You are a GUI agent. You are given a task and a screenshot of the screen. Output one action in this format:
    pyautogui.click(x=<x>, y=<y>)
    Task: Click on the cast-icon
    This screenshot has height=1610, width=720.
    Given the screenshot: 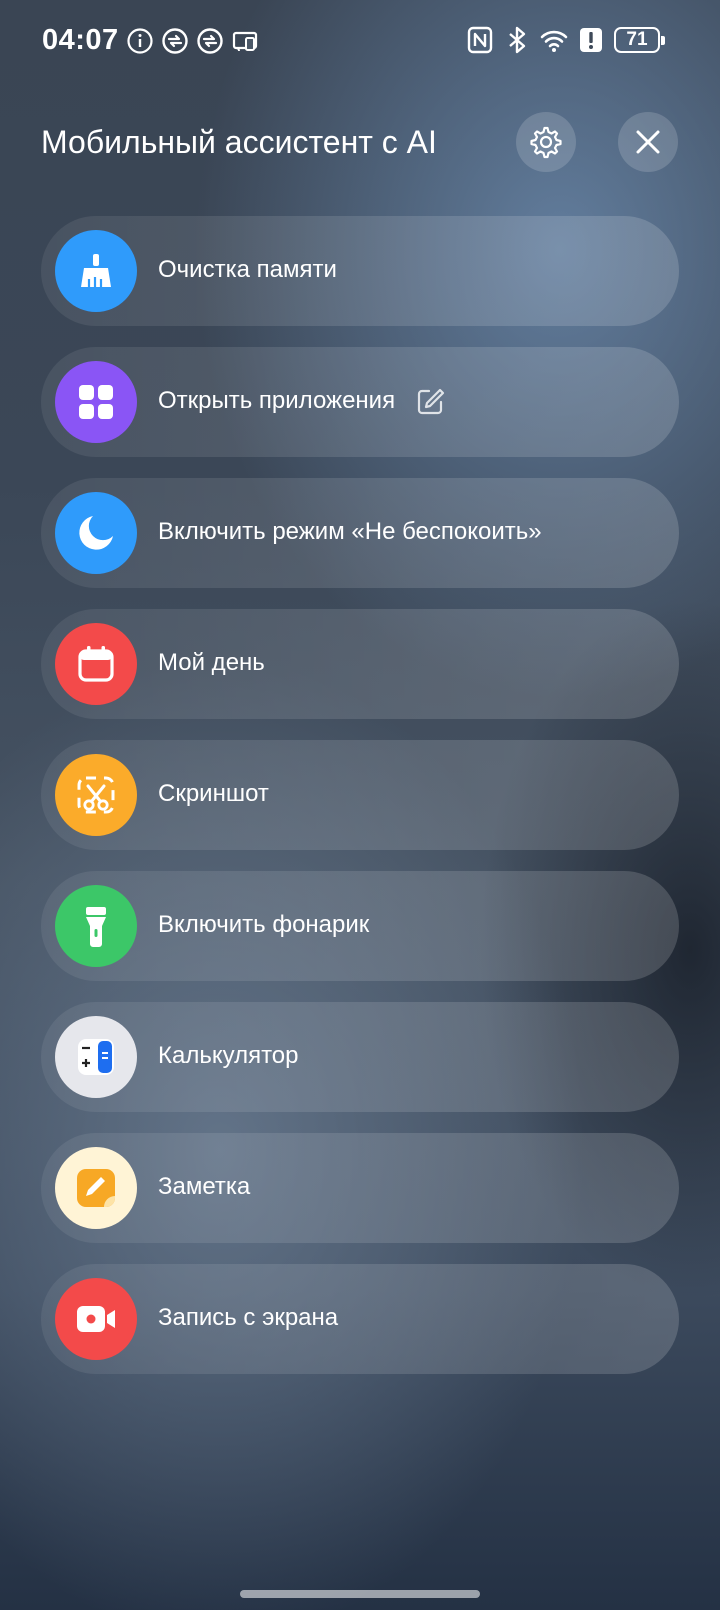 What is the action you would take?
    pyautogui.click(x=245, y=41)
    